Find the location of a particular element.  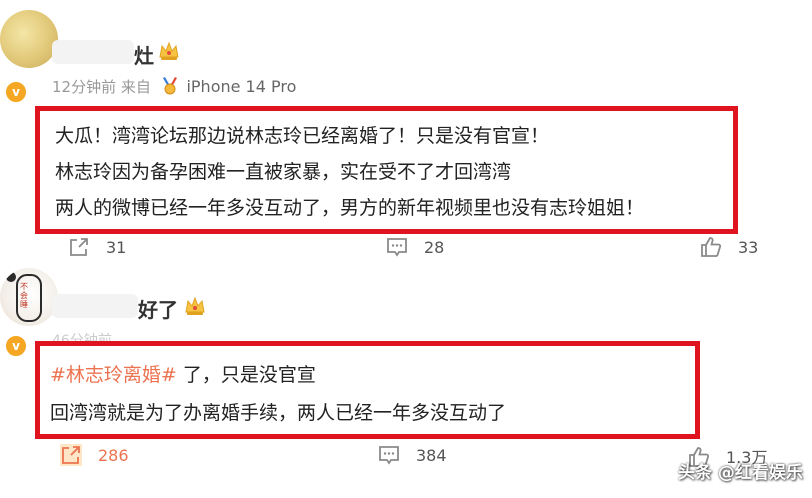

share-button: 31 is located at coordinates (97, 247).